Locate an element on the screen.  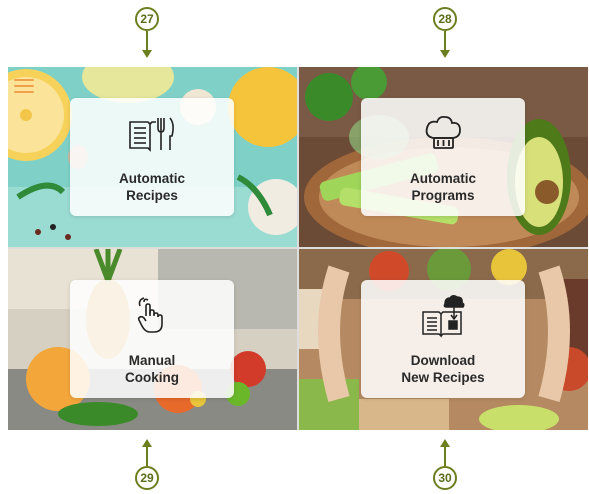
automatic-recipes-label: Automatic Recipes is located at coordinates (151, 187).